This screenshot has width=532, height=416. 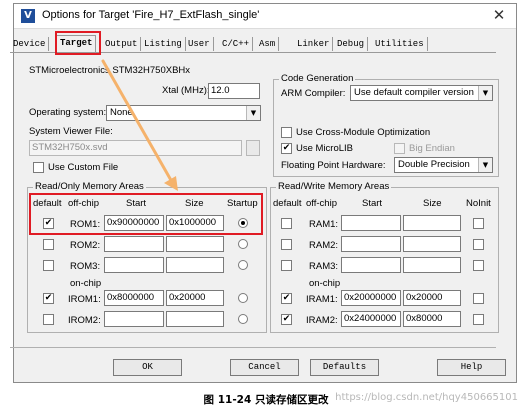 I want to click on cancel-button: Cancel, so click(x=264, y=367).